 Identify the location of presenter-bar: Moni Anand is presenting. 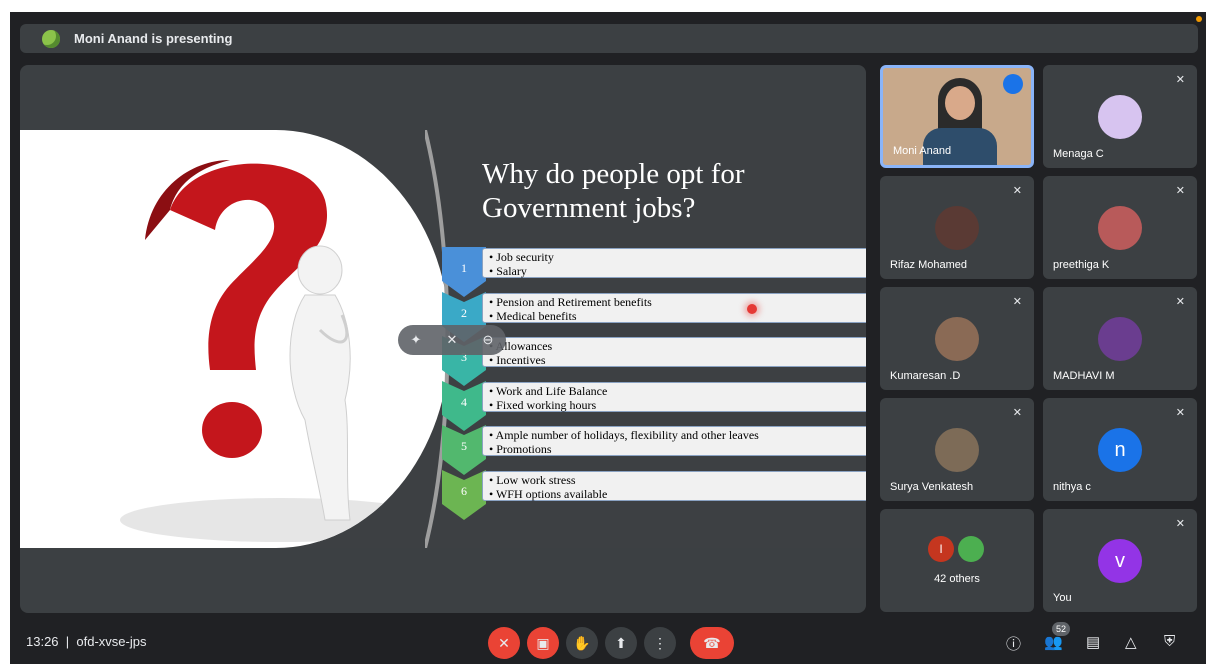
(609, 38).